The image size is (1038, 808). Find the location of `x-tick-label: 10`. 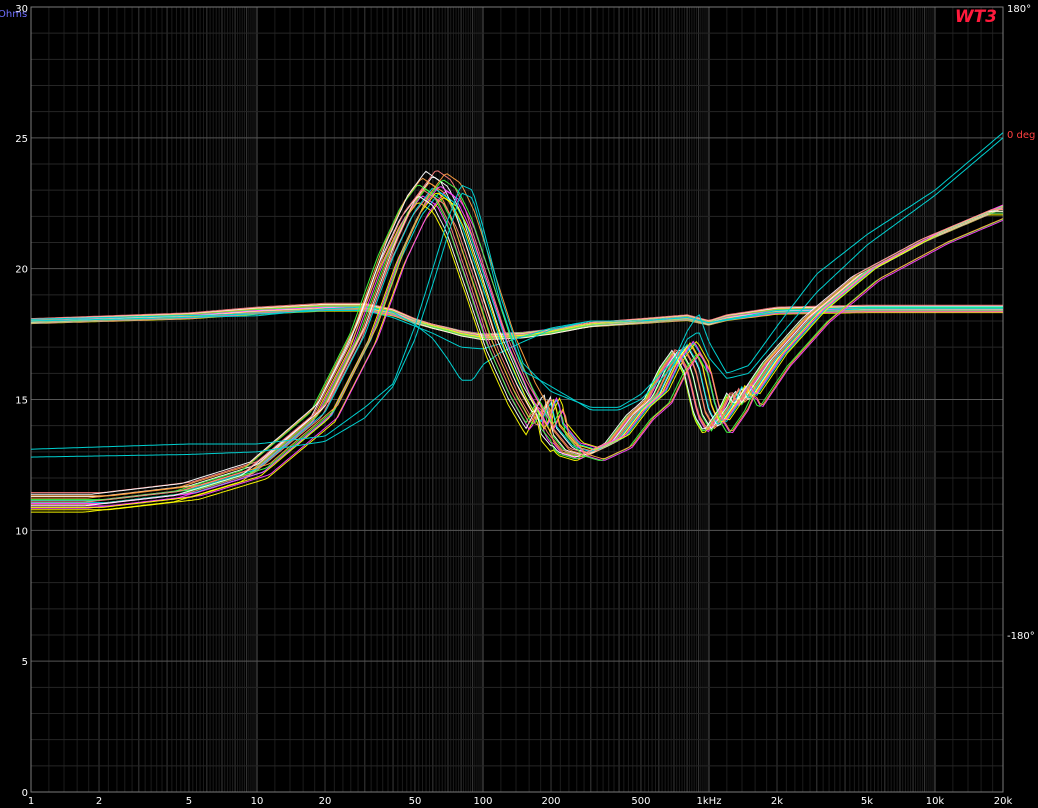

x-tick-label: 10 is located at coordinates (257, 801).